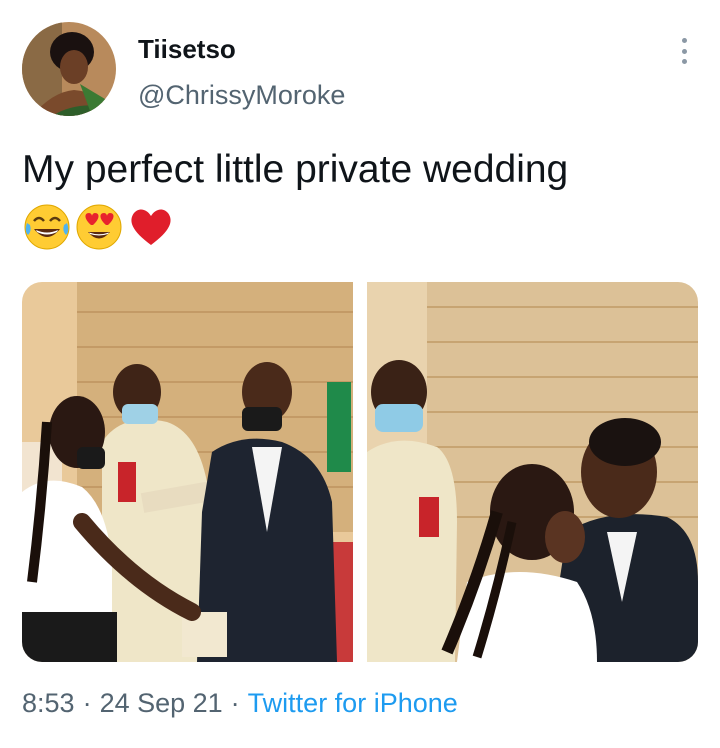  What do you see at coordinates (187, 49) in the screenshot?
I see `author-name: Tiisetso` at bounding box center [187, 49].